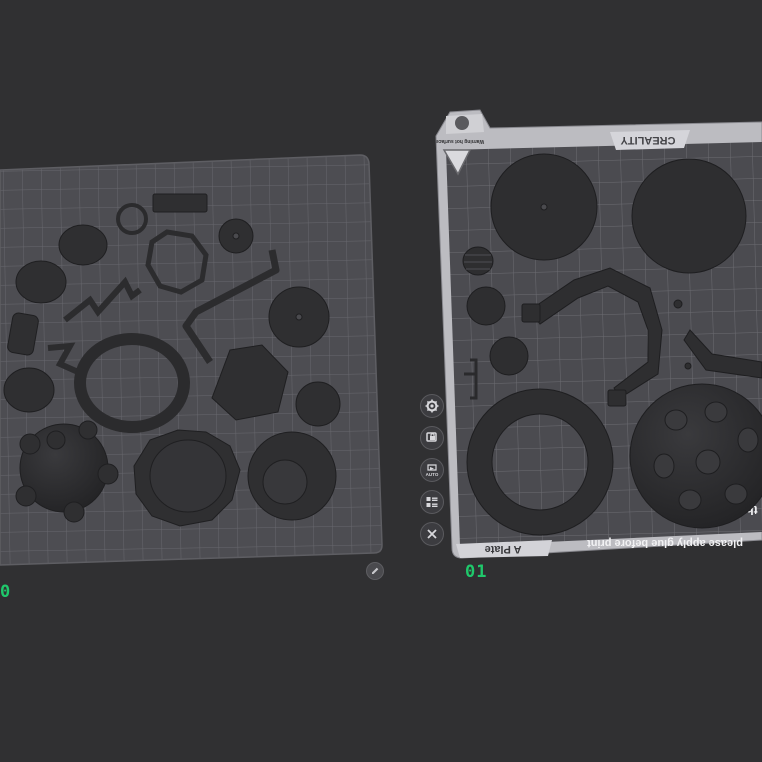 Image resolution: width=762 pixels, height=762 pixels. I want to click on auto-arrange-button: AUTO, so click(432, 470).